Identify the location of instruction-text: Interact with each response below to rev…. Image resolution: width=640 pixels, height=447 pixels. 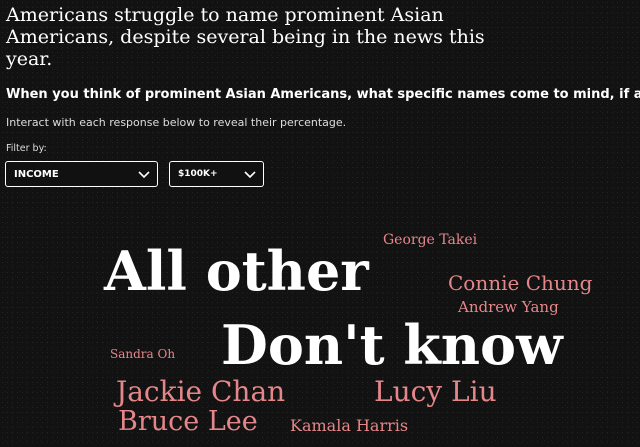
(176, 122).